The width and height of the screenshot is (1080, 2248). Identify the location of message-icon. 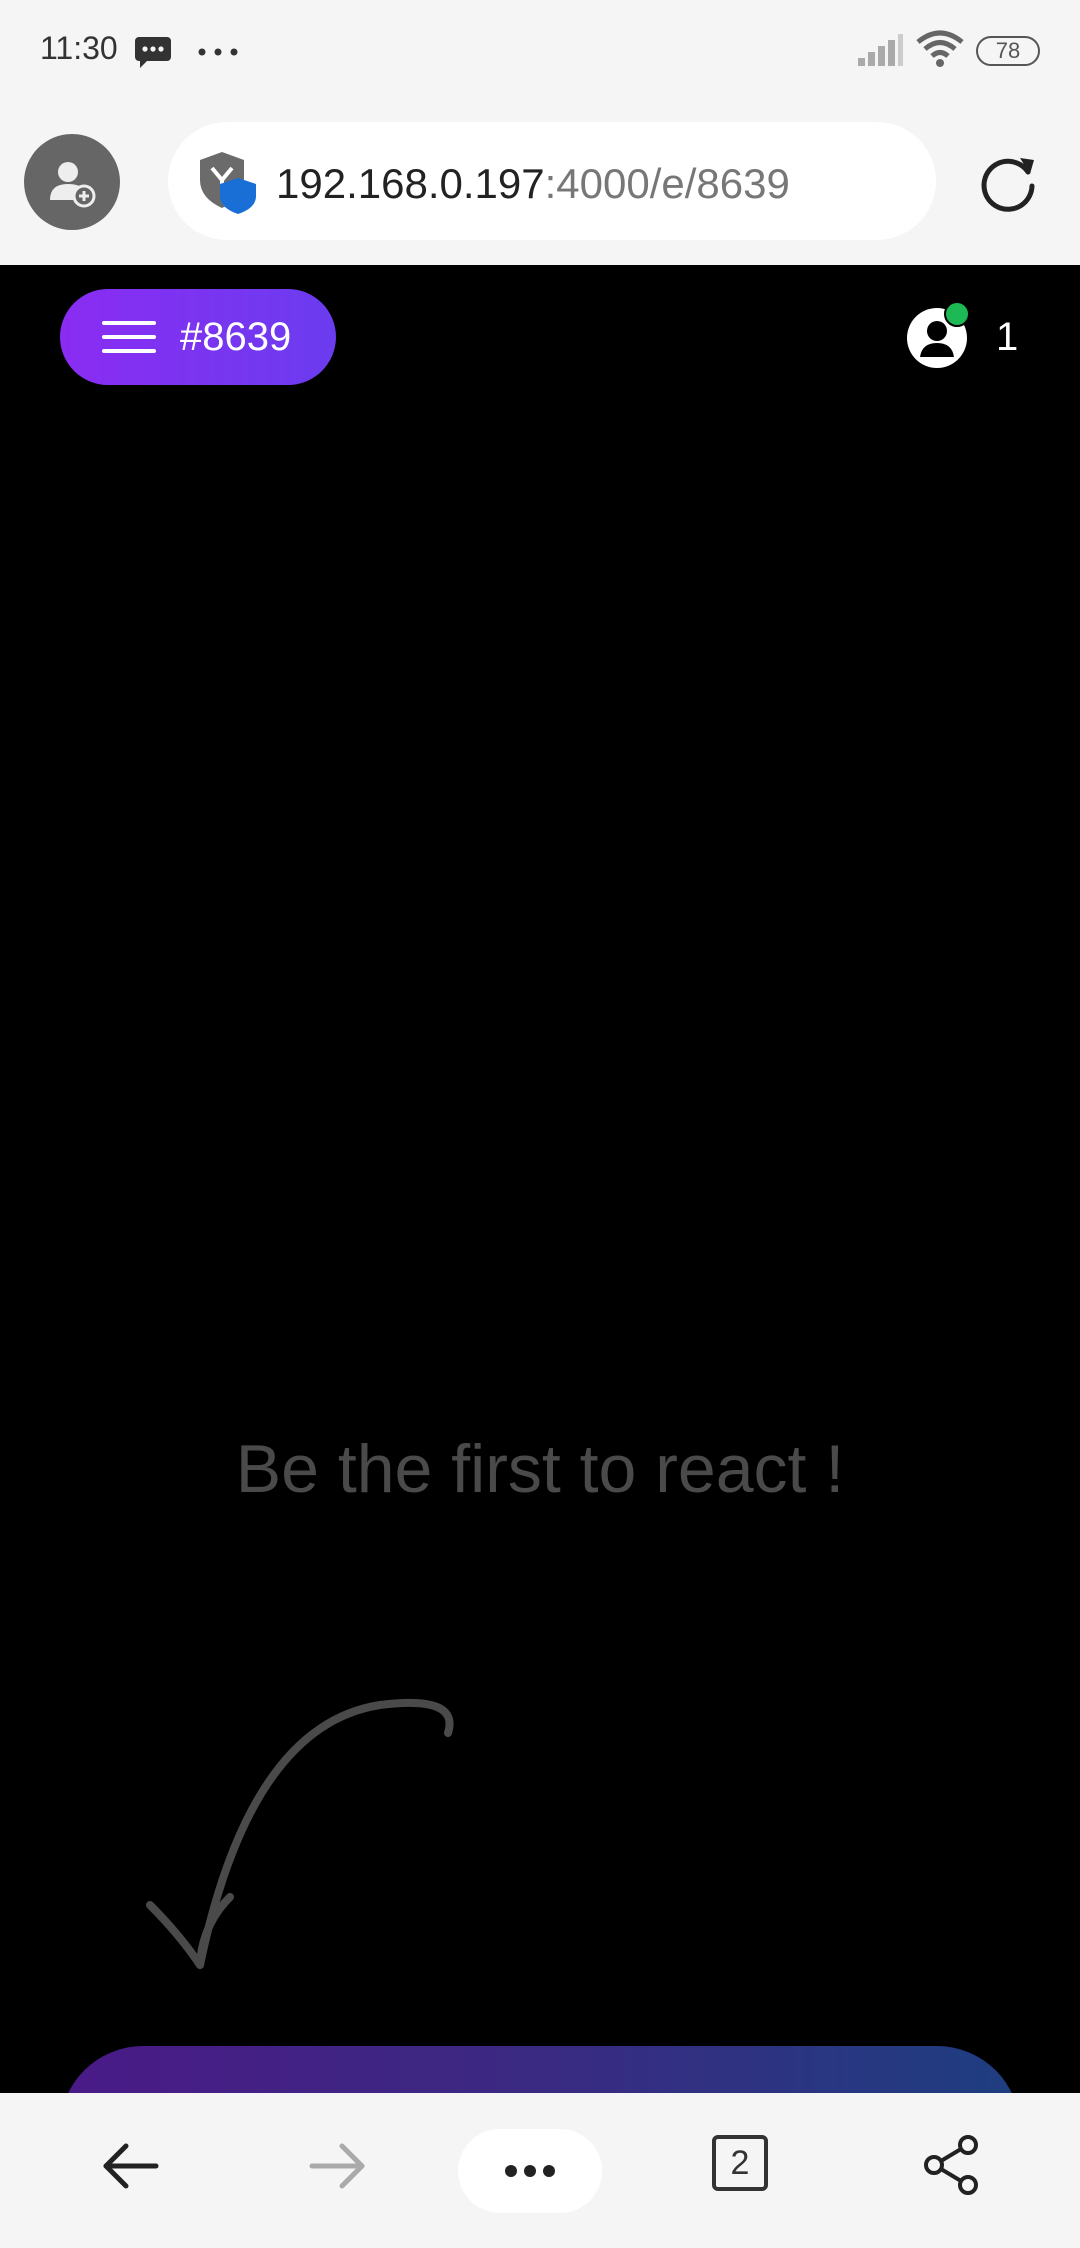
(153, 52).